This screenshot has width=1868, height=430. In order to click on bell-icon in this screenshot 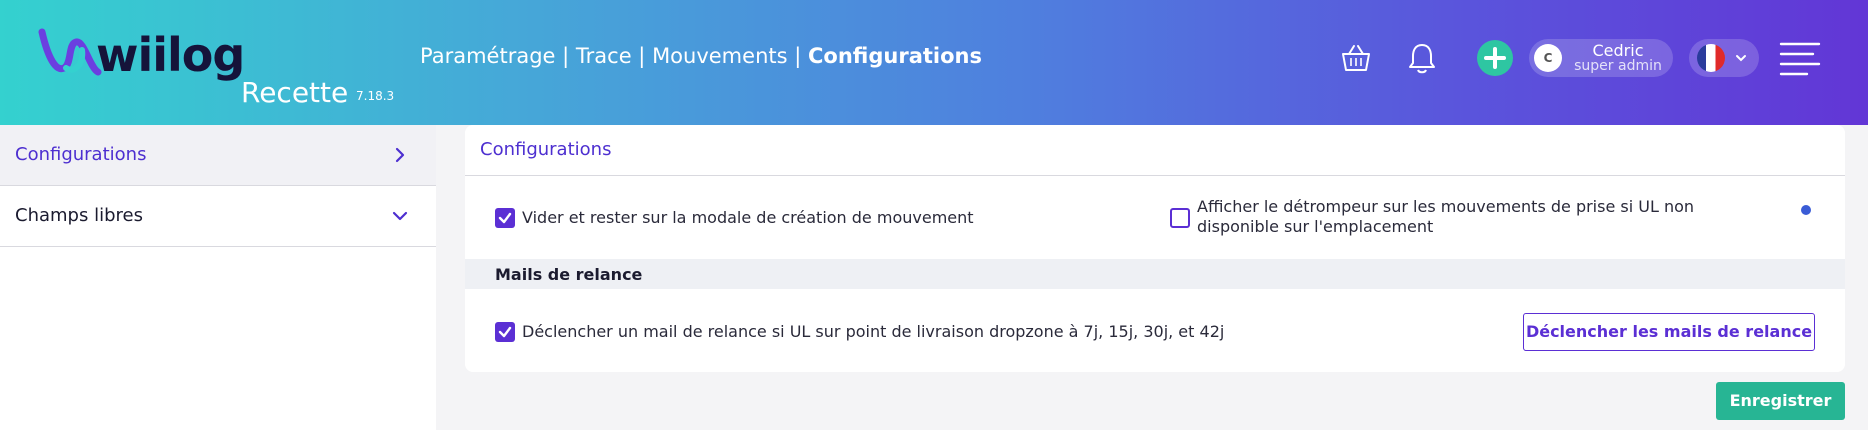, I will do `click(1422, 58)`.